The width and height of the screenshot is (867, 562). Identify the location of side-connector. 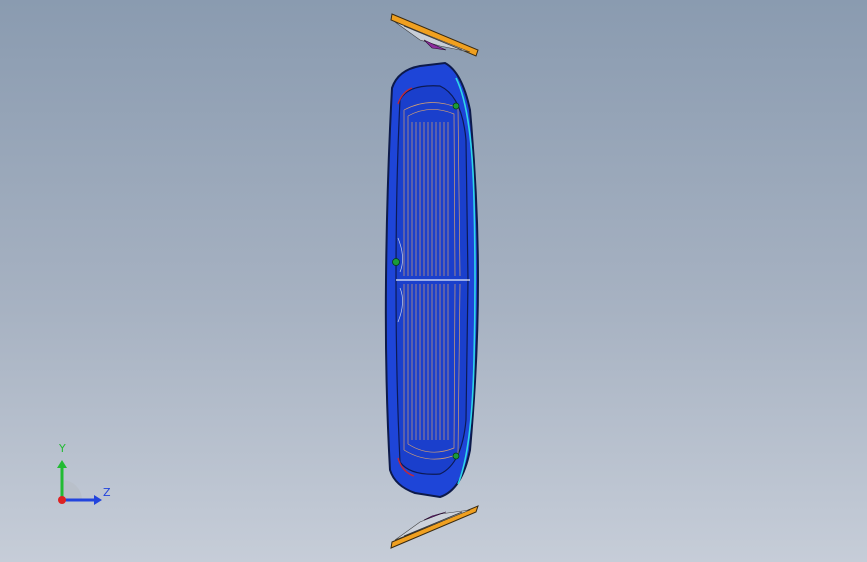
(396, 262).